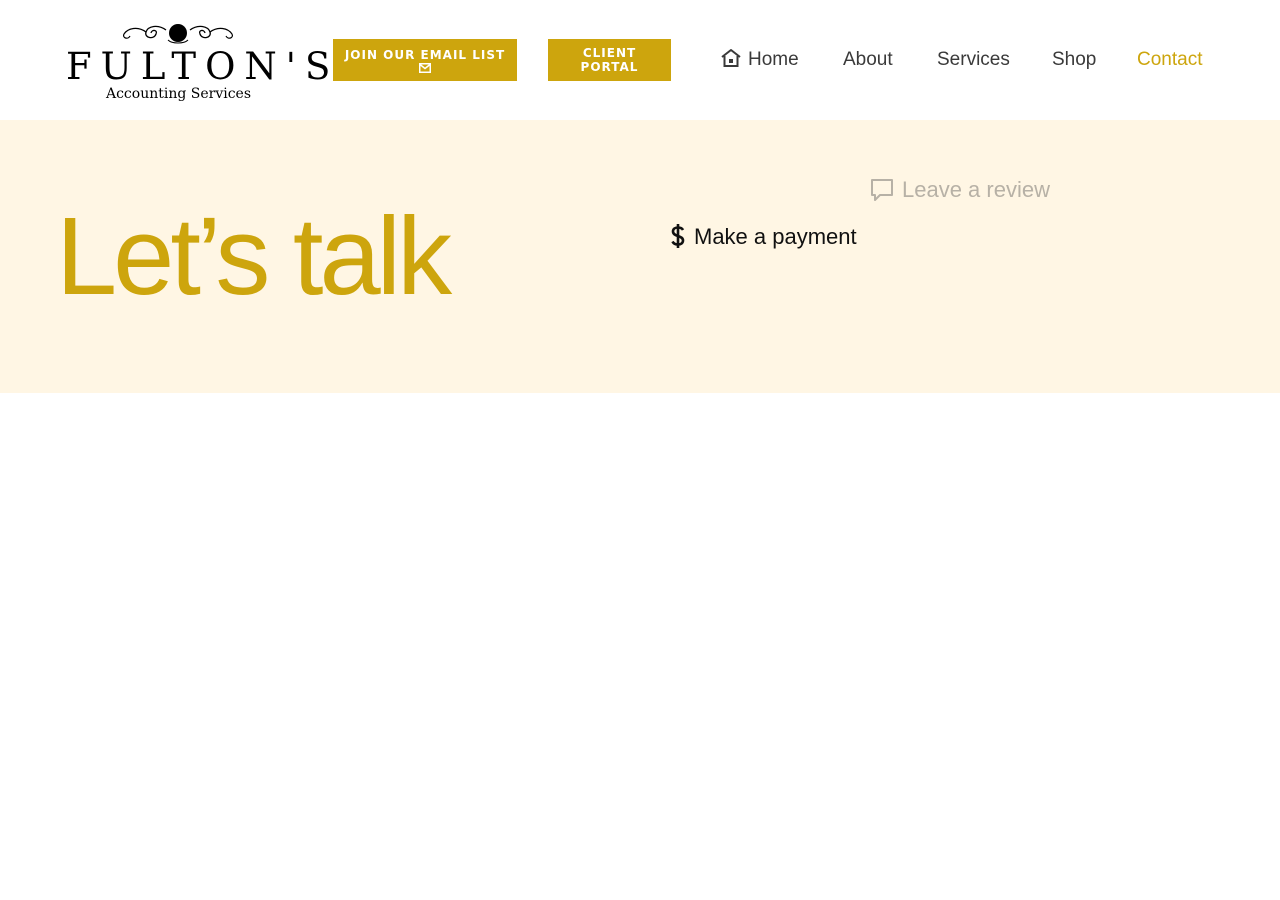 The width and height of the screenshot is (1280, 900). What do you see at coordinates (882, 190) in the screenshot?
I see `comment-icon` at bounding box center [882, 190].